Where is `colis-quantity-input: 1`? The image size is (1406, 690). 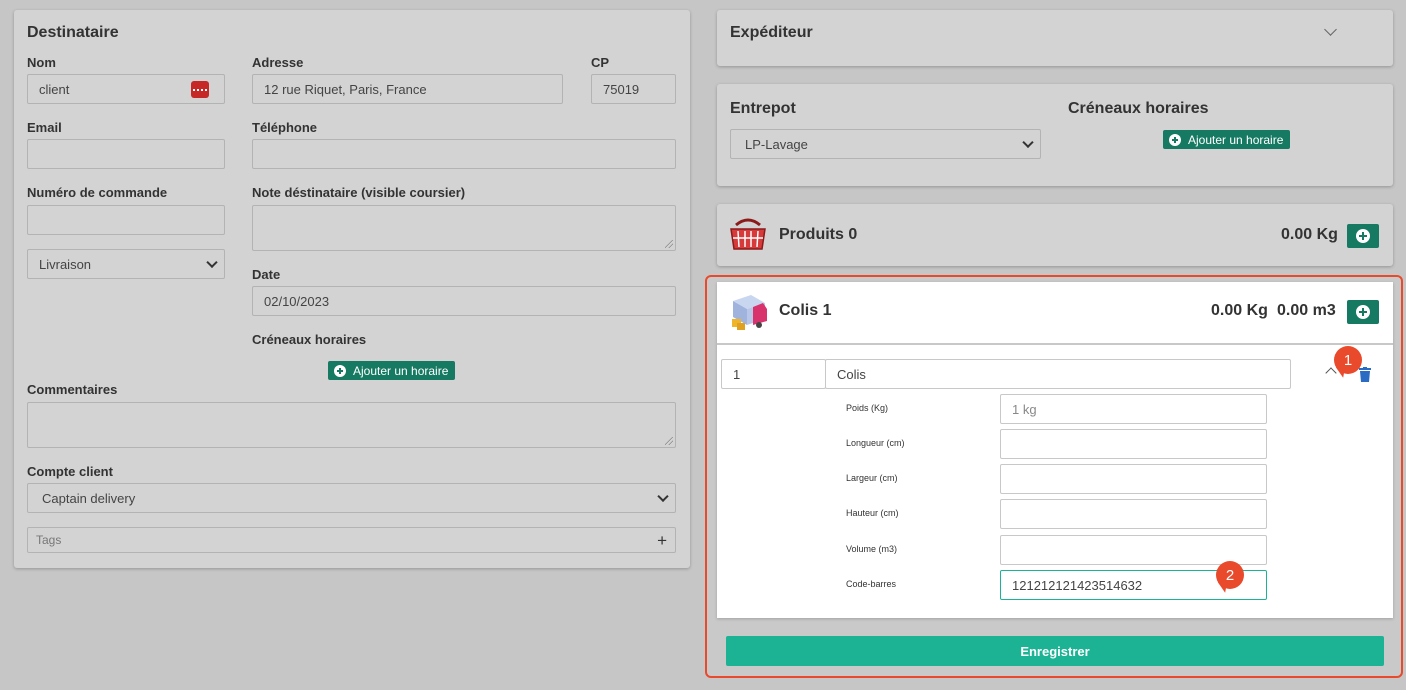
colis-quantity-input: 1 is located at coordinates (773, 374).